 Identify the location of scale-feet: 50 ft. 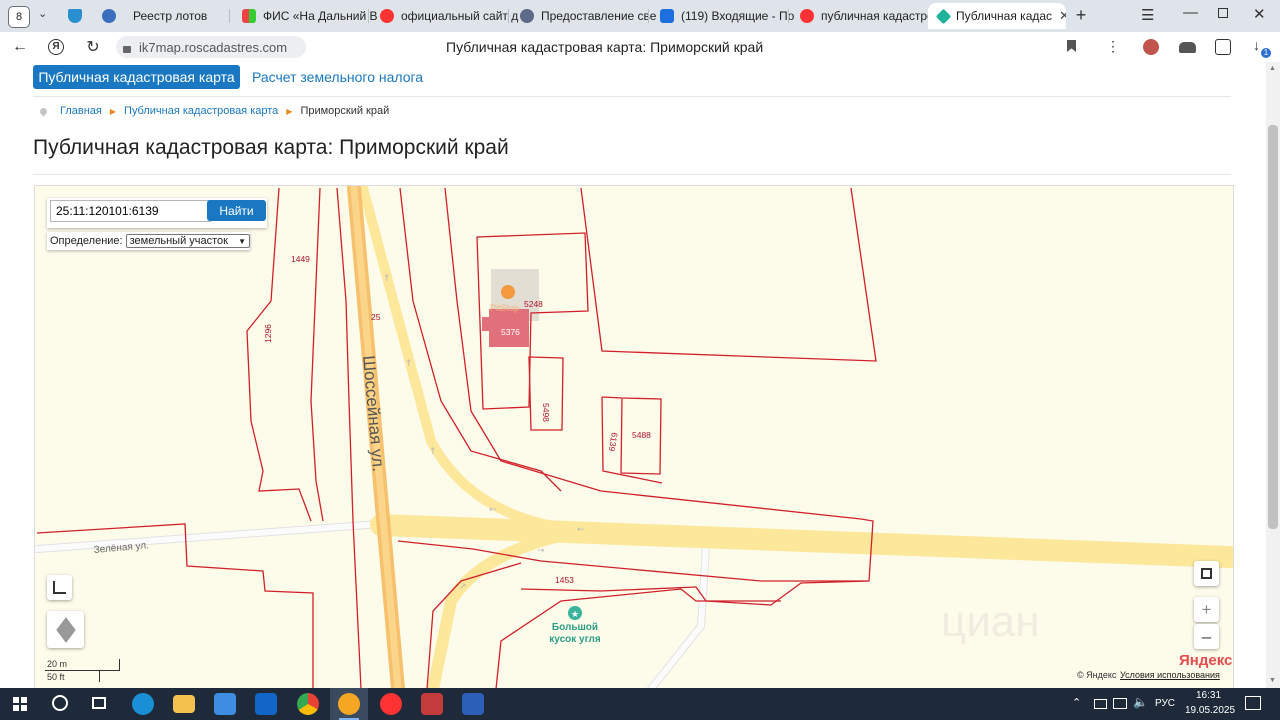
(56, 677).